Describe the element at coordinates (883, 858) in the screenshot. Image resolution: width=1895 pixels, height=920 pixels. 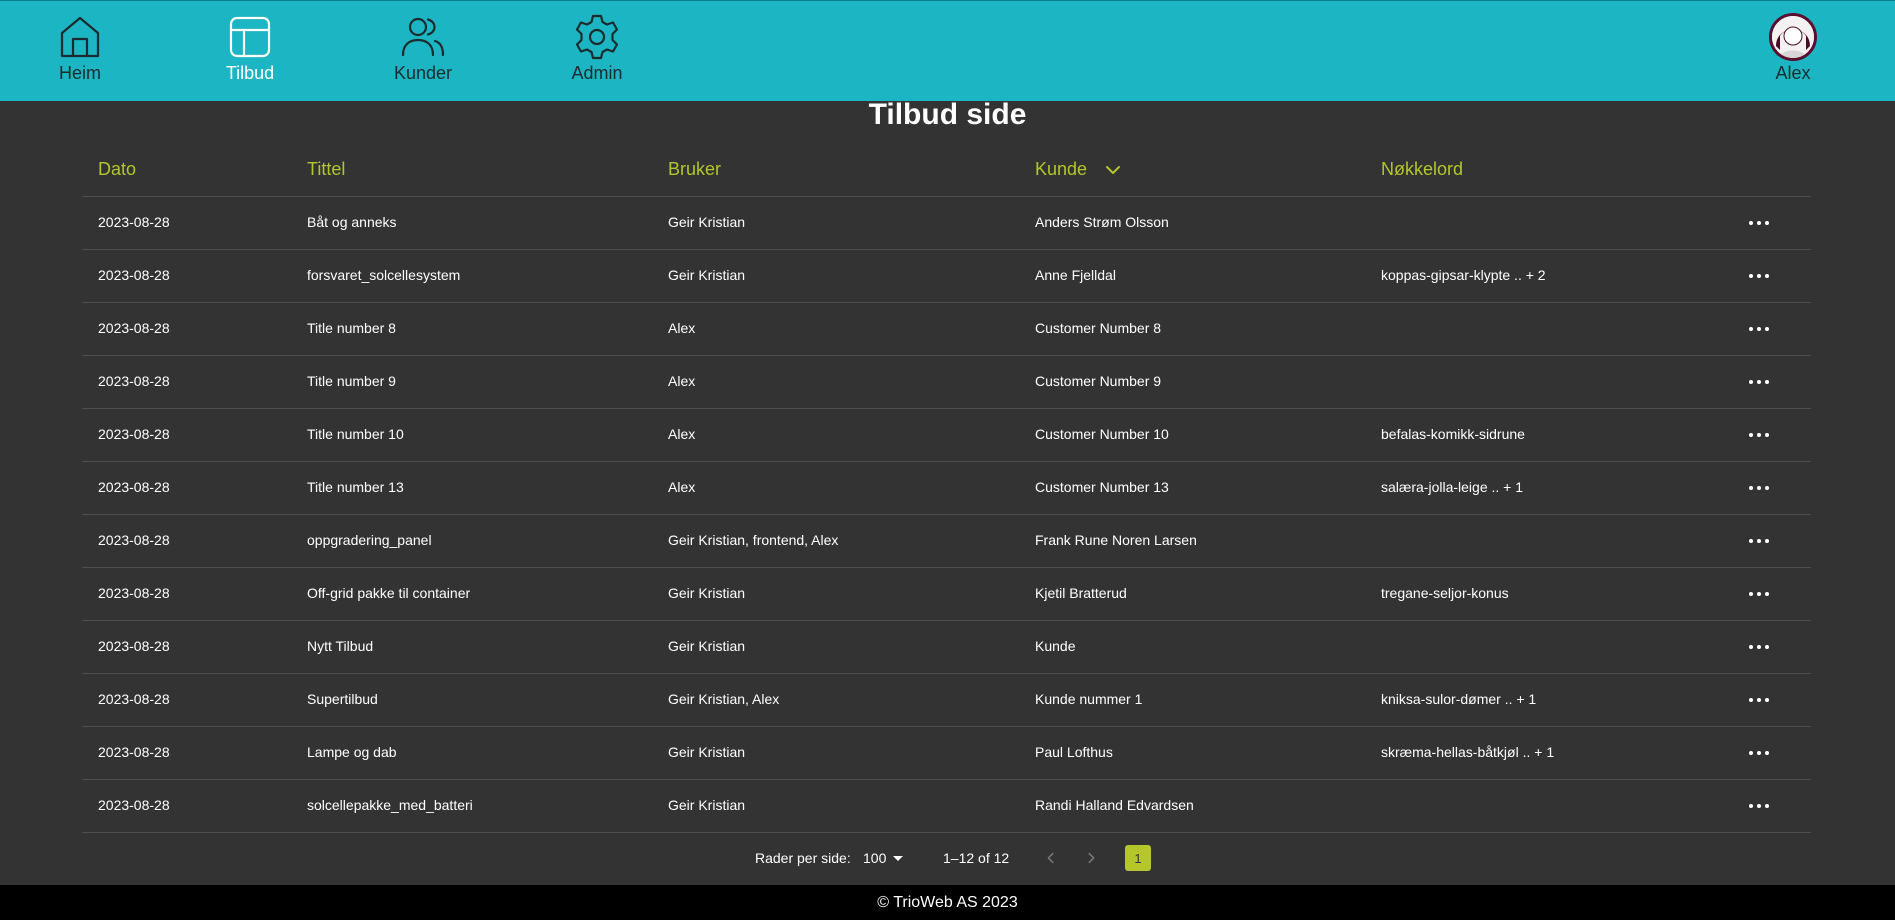
I see `rows-per-page-select: 100` at that location.